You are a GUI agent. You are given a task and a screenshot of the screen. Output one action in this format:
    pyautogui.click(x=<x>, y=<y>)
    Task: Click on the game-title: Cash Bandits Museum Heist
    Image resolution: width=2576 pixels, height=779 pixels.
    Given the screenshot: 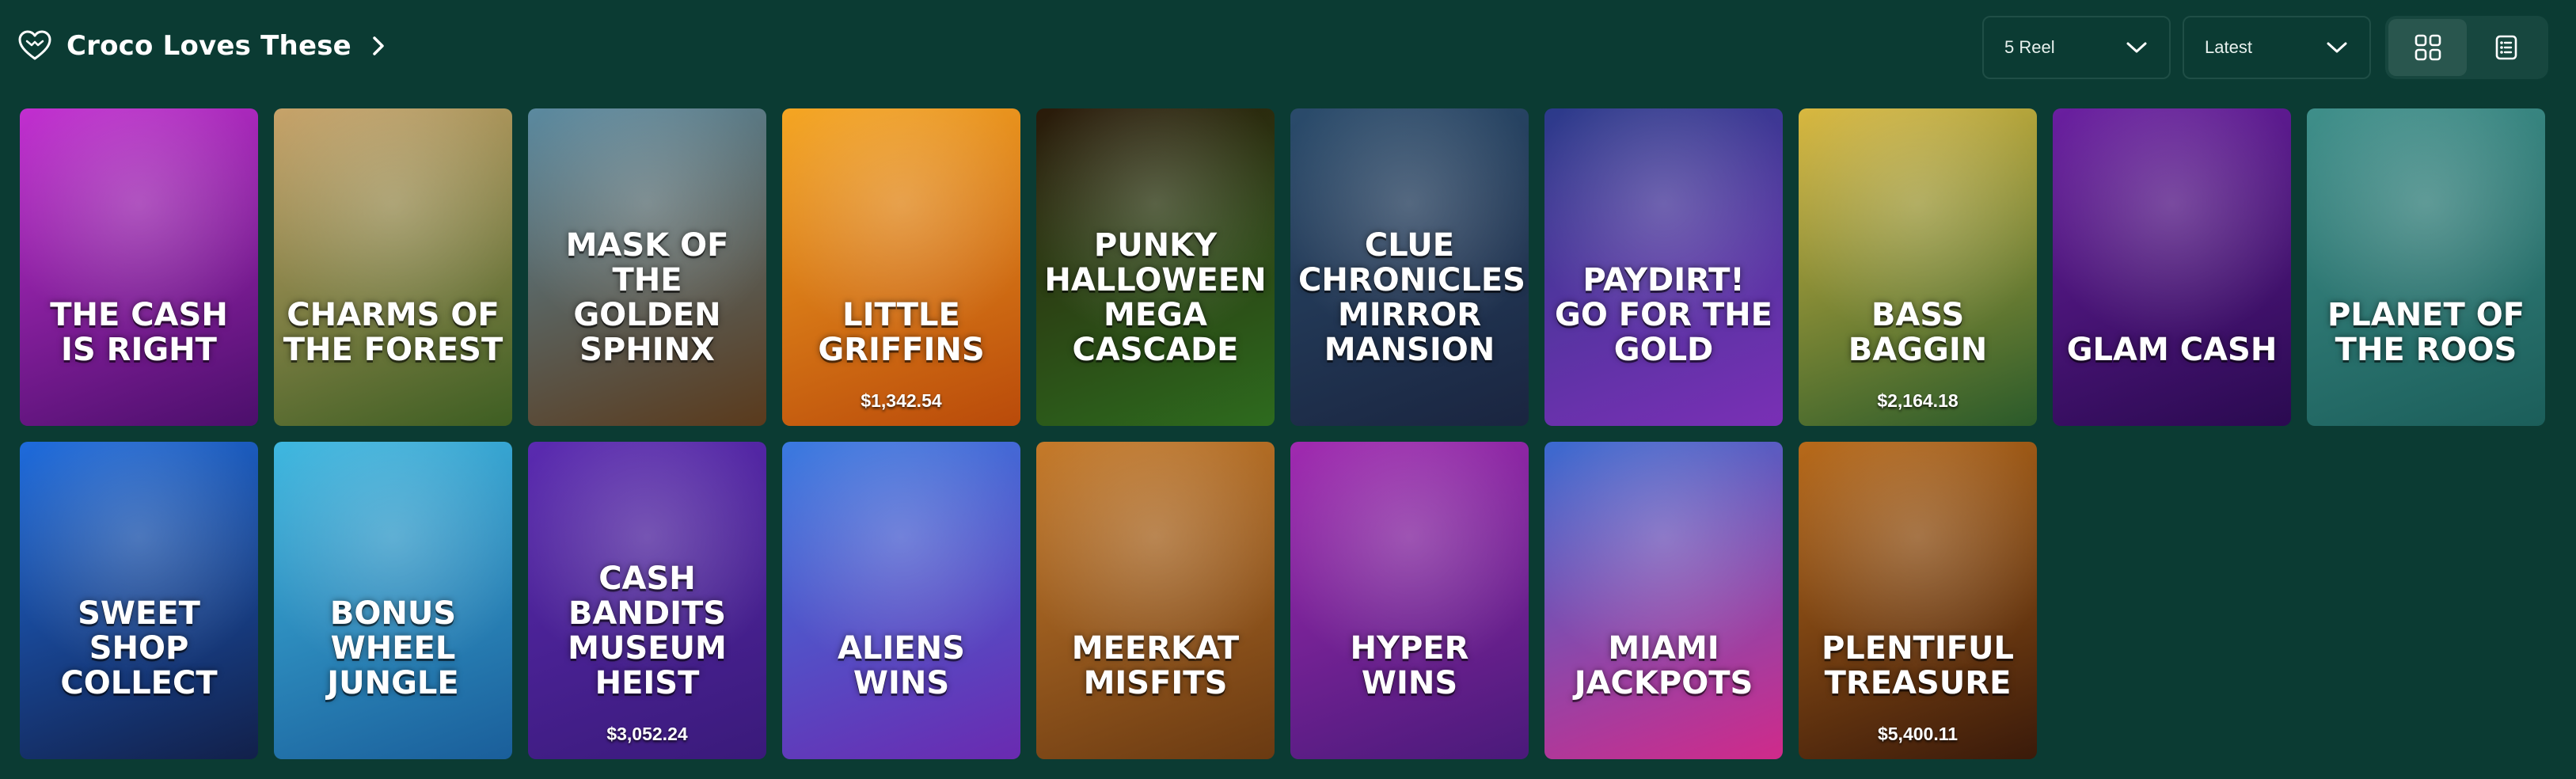 What is the action you would take?
    pyautogui.click(x=647, y=630)
    